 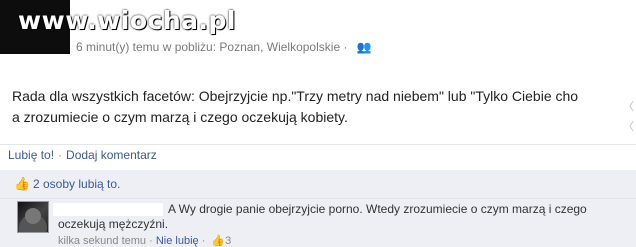 I want to click on avatar, so click(x=33, y=217).